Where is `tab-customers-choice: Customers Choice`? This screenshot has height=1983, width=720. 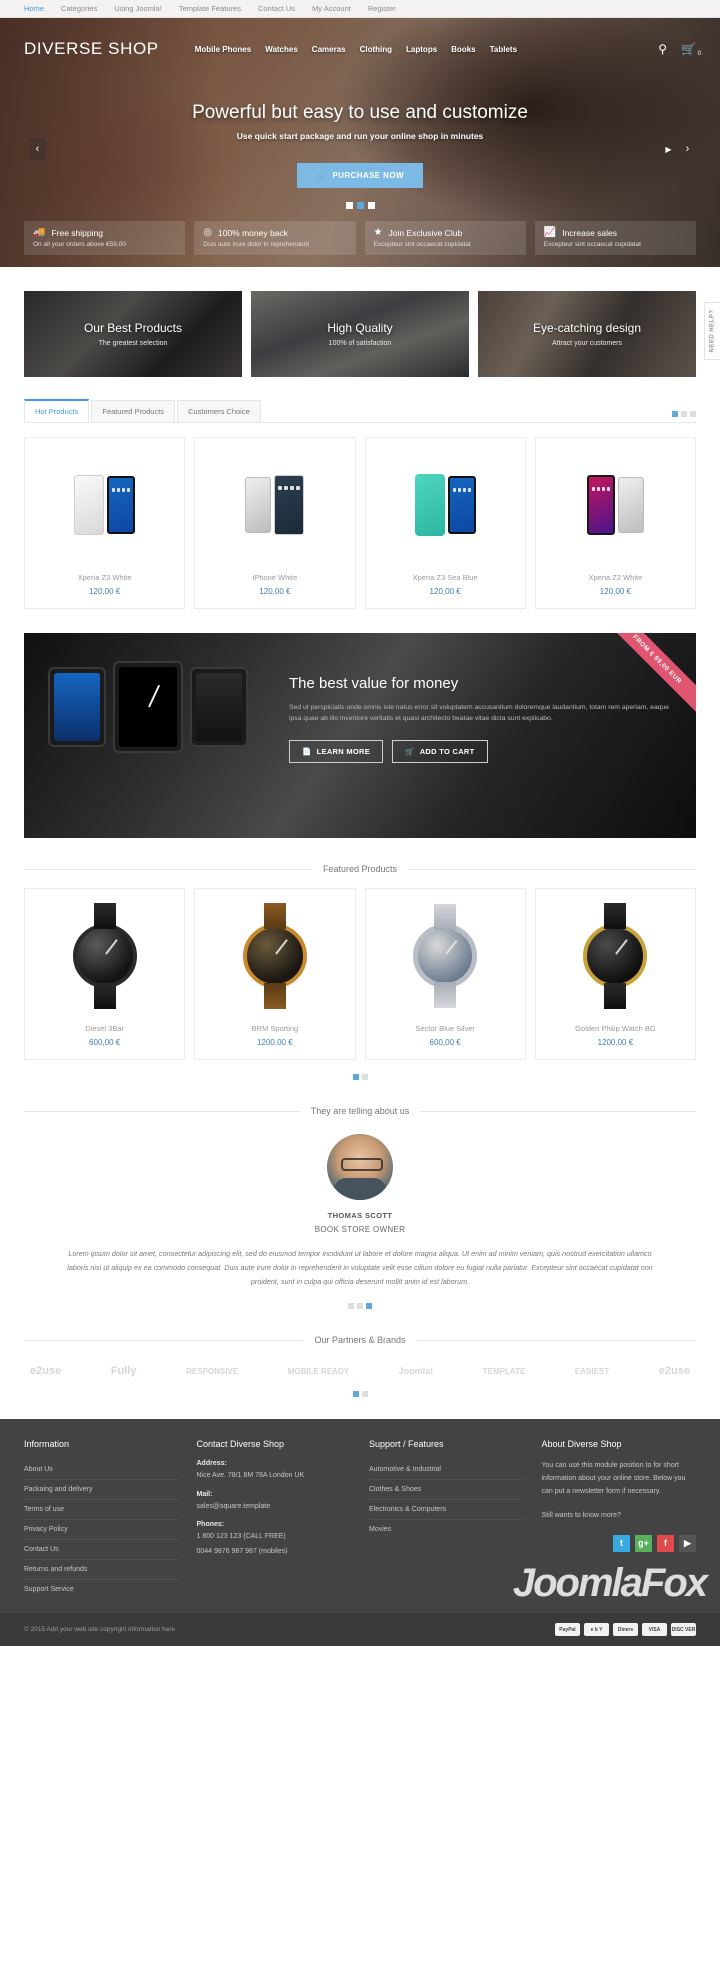
tab-customers-choice: Customers Choice is located at coordinates (219, 411).